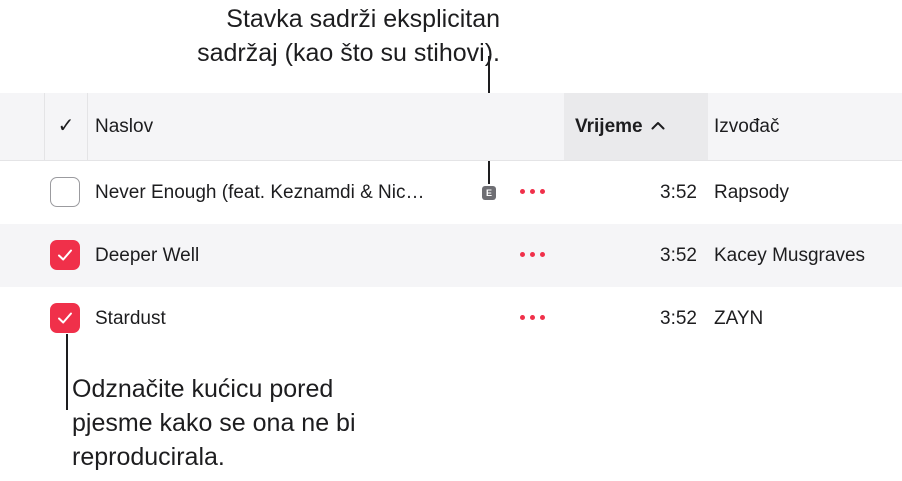  Describe the element at coordinates (489, 193) in the screenshot. I see `explicit-badge-icon: E` at that location.